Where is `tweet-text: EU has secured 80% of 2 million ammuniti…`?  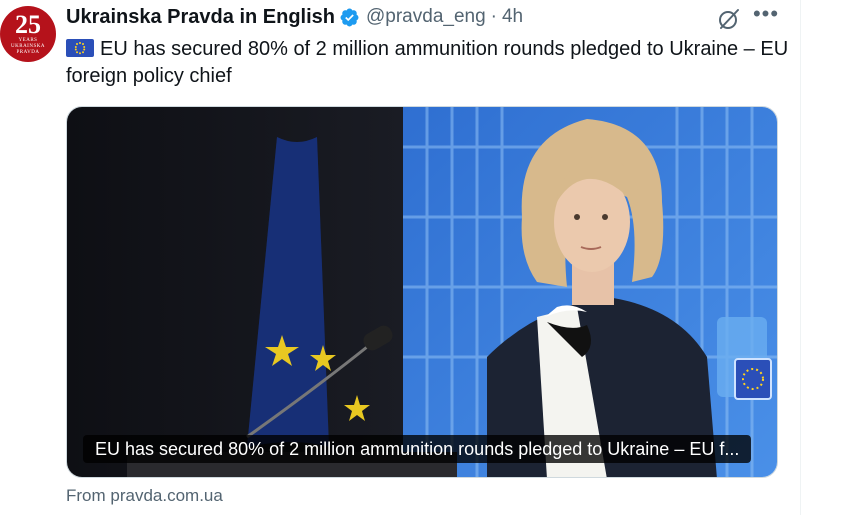
tweet-text: EU has secured 80% of 2 million ammuniti… is located at coordinates (428, 63).